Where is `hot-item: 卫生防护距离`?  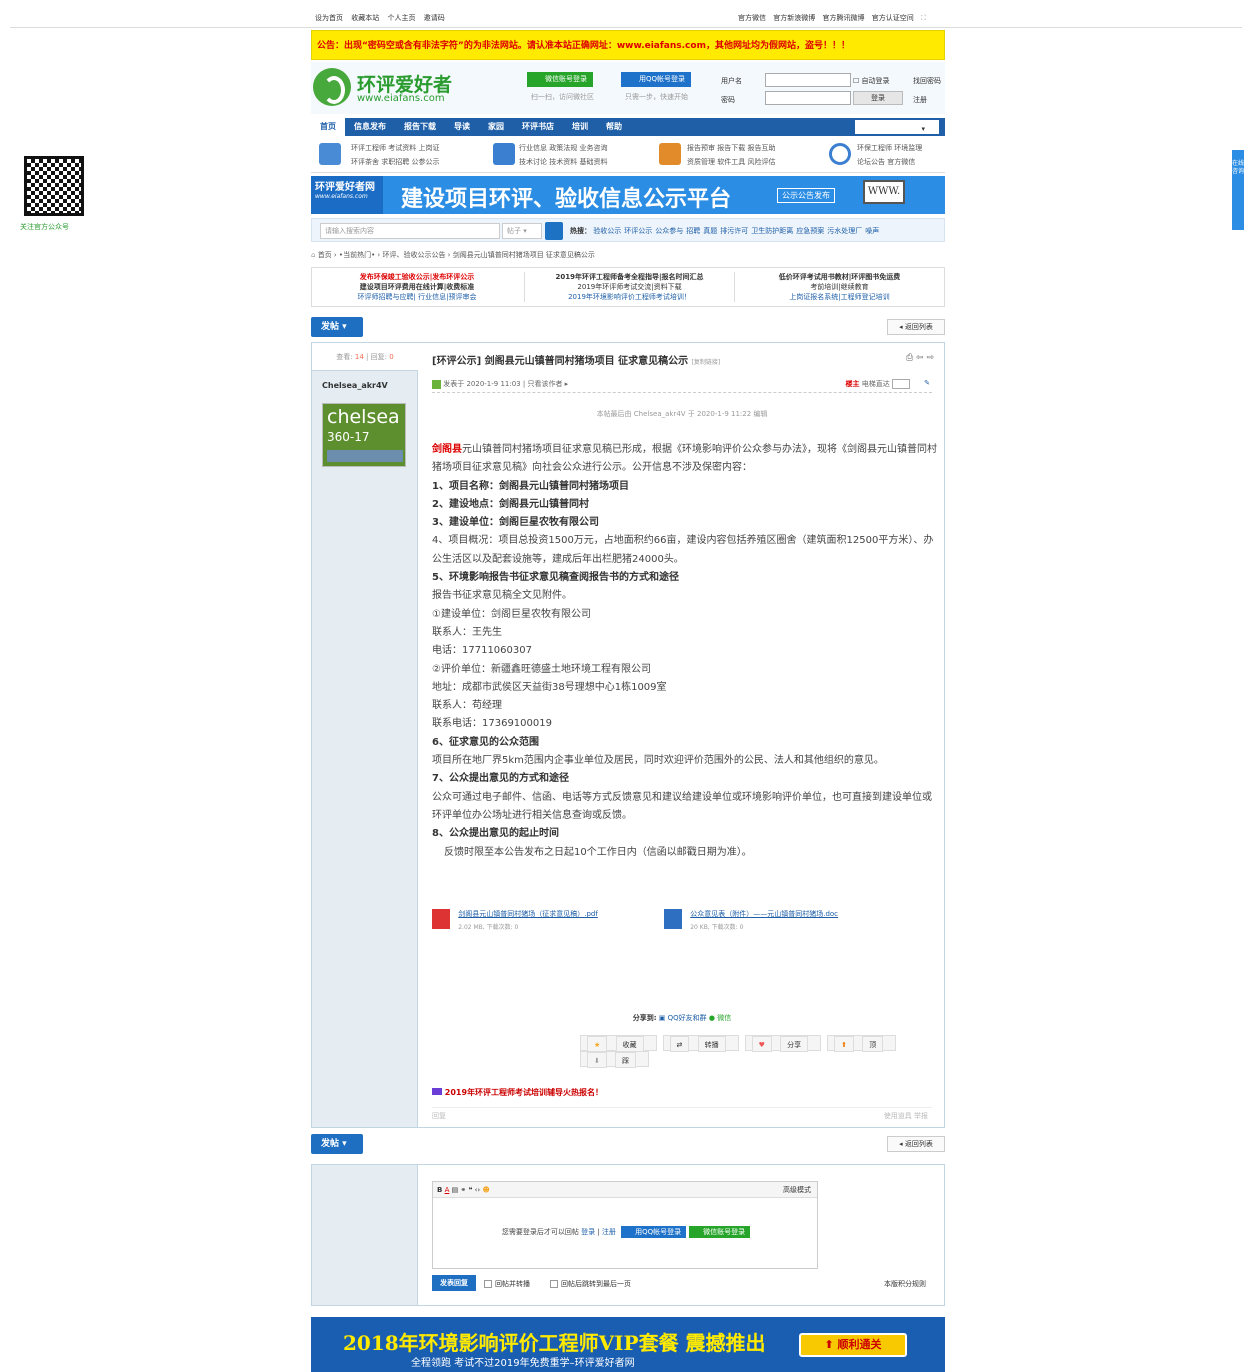 hot-item: 卫生防护距离 is located at coordinates (772, 231).